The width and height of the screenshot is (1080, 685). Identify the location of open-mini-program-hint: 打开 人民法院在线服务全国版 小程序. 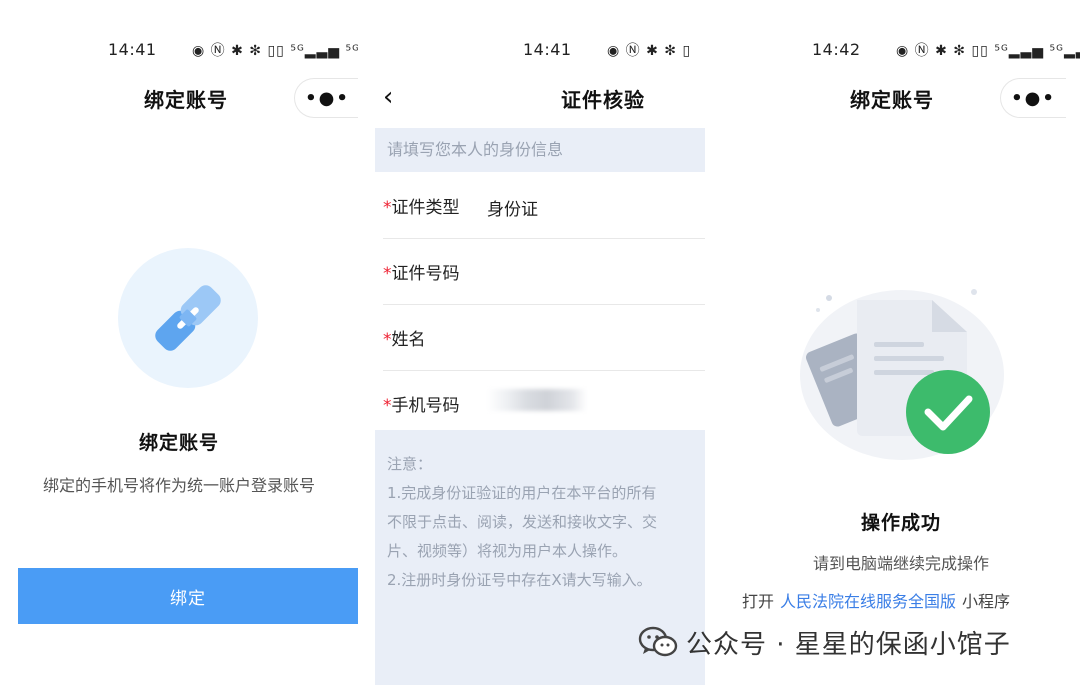
(876, 600).